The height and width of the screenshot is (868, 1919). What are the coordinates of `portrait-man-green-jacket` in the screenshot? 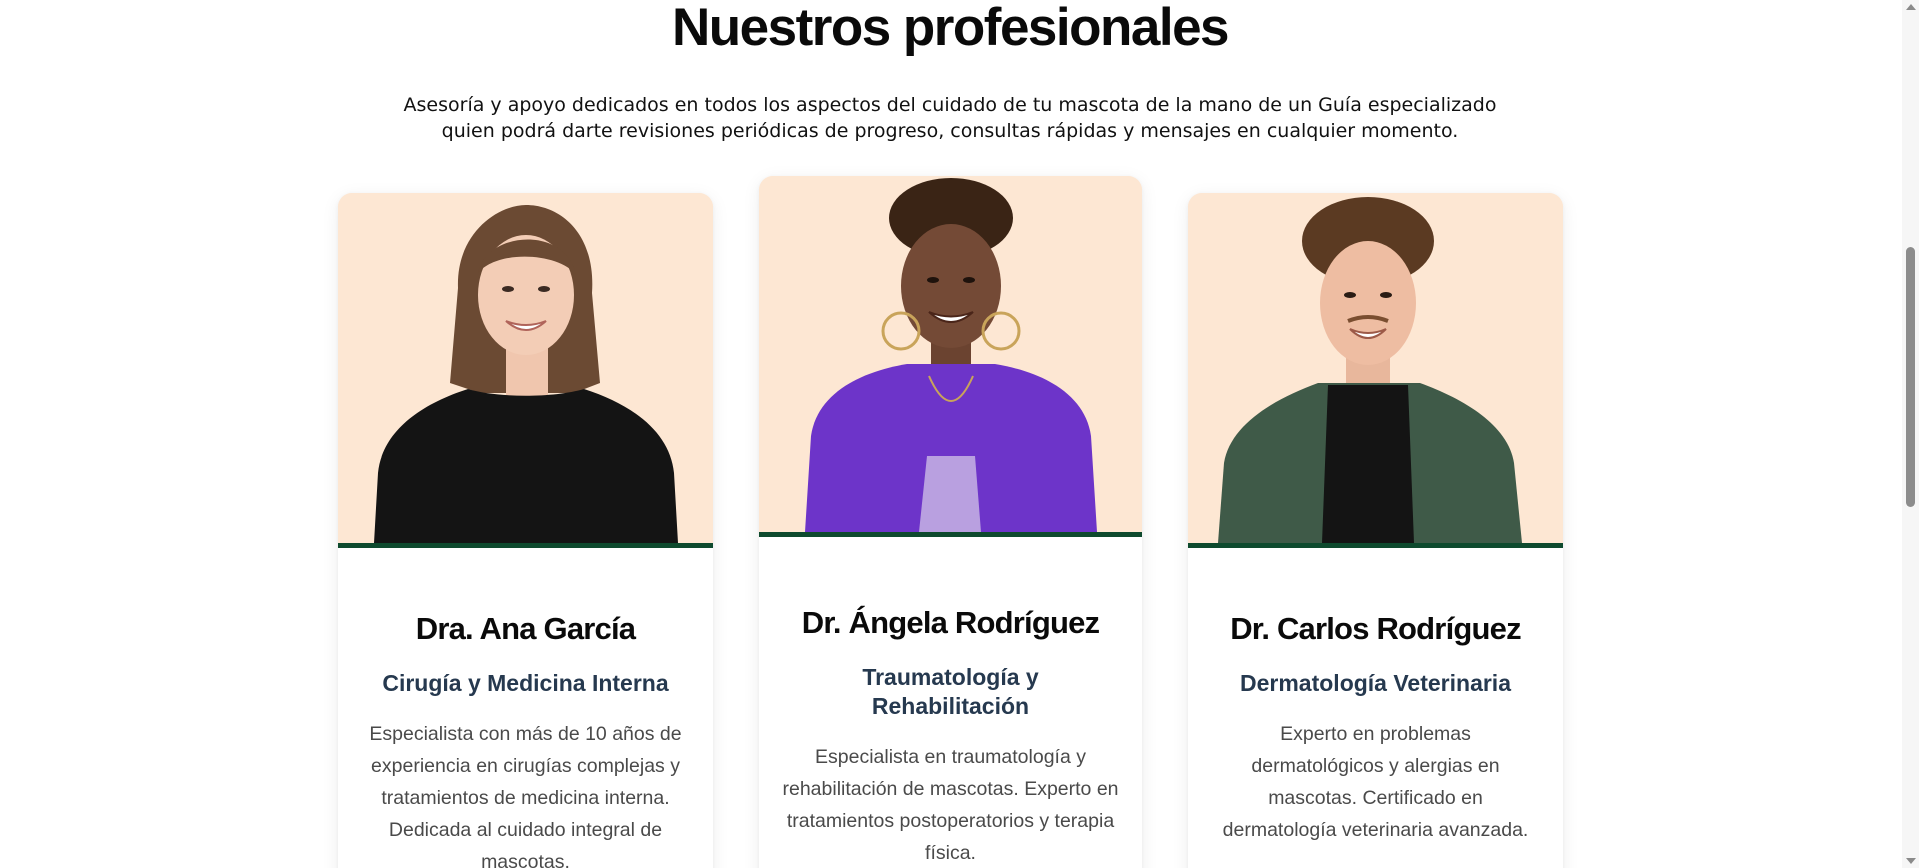 It's located at (1375, 368).